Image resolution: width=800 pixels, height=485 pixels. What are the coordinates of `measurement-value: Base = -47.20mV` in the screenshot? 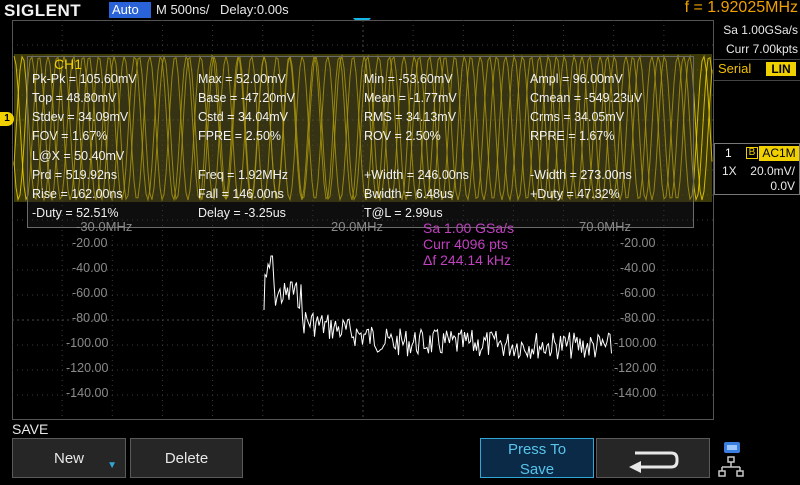 It's located at (246, 98).